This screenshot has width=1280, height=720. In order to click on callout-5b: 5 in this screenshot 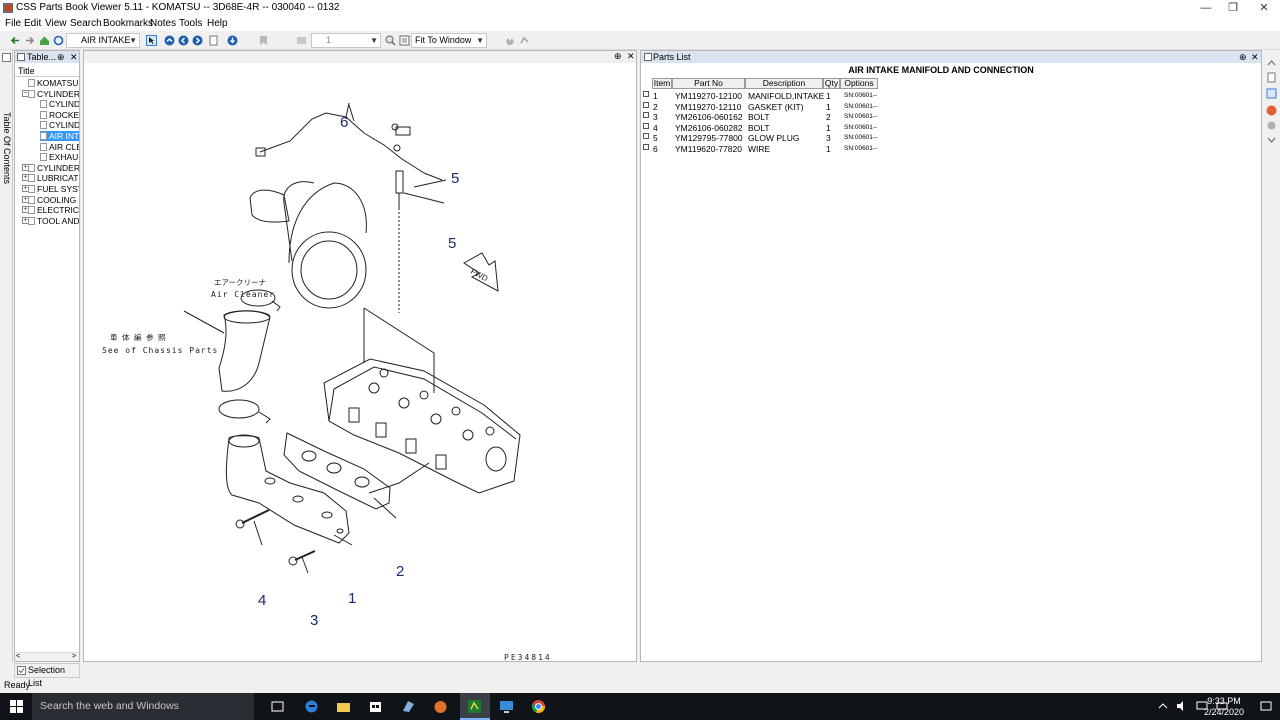, I will do `click(452, 243)`.